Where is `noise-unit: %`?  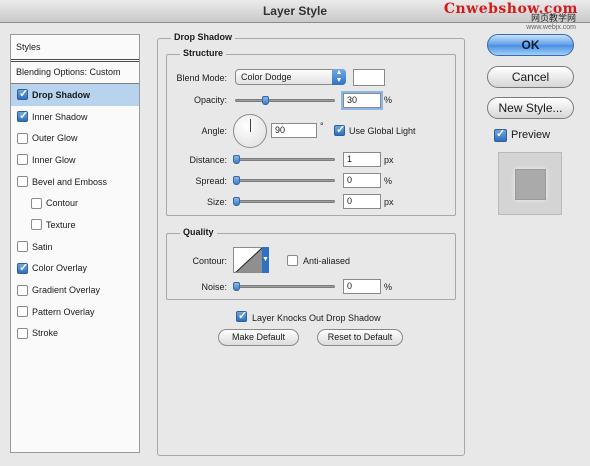 noise-unit: % is located at coordinates (388, 287).